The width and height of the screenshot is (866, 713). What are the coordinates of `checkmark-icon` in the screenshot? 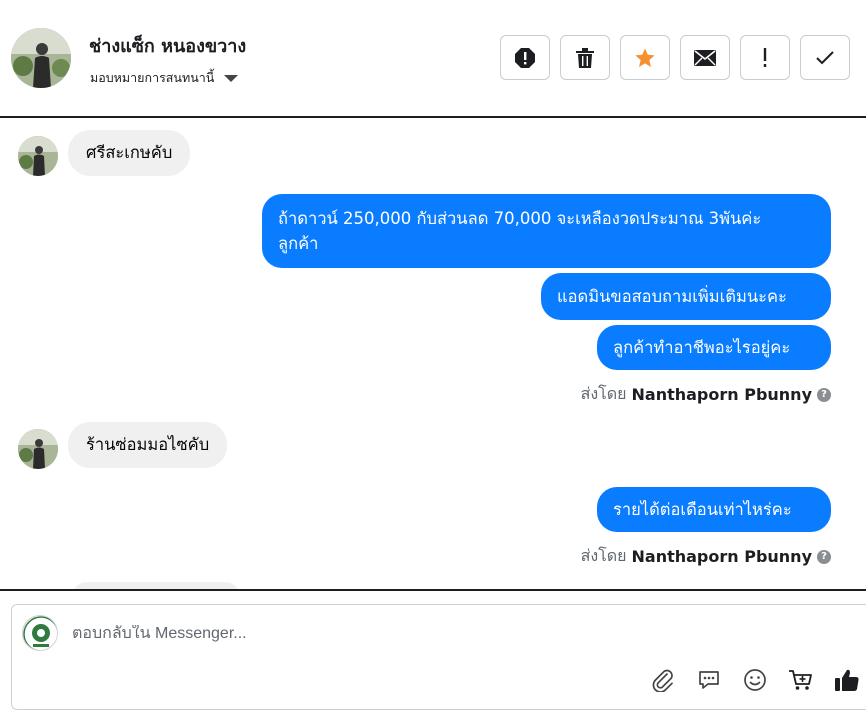 It's located at (825, 57).